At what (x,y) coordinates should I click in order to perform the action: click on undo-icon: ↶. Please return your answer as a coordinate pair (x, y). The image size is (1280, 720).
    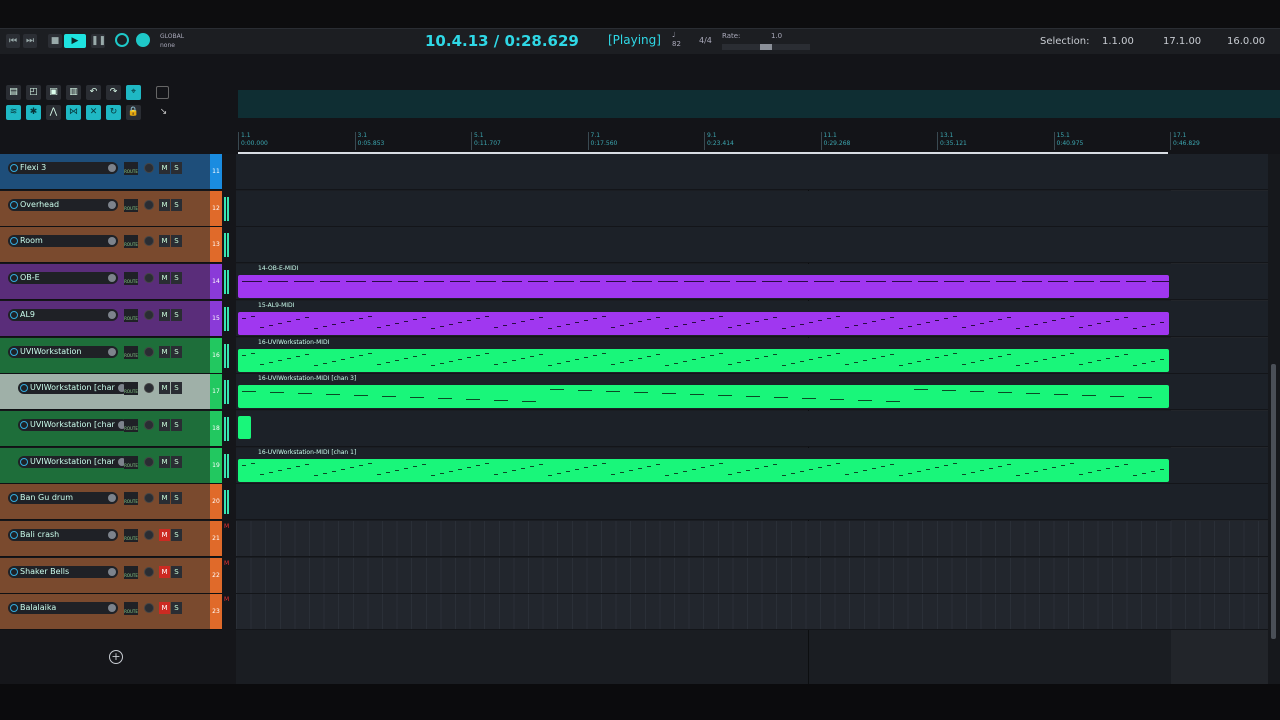
    Looking at the image, I should click on (93, 92).